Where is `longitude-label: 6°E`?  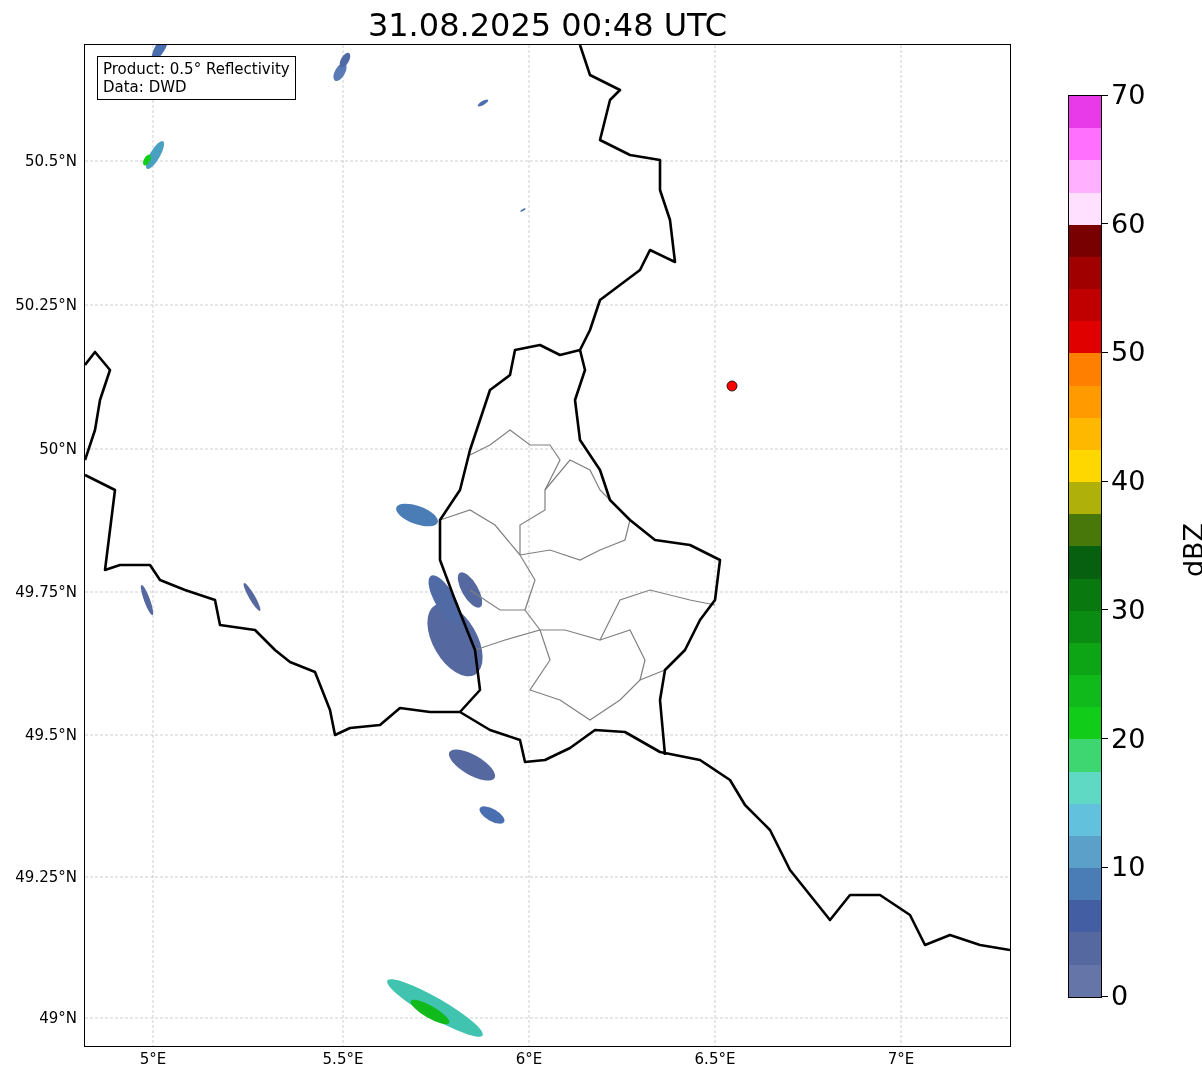 longitude-label: 6°E is located at coordinates (529, 1059).